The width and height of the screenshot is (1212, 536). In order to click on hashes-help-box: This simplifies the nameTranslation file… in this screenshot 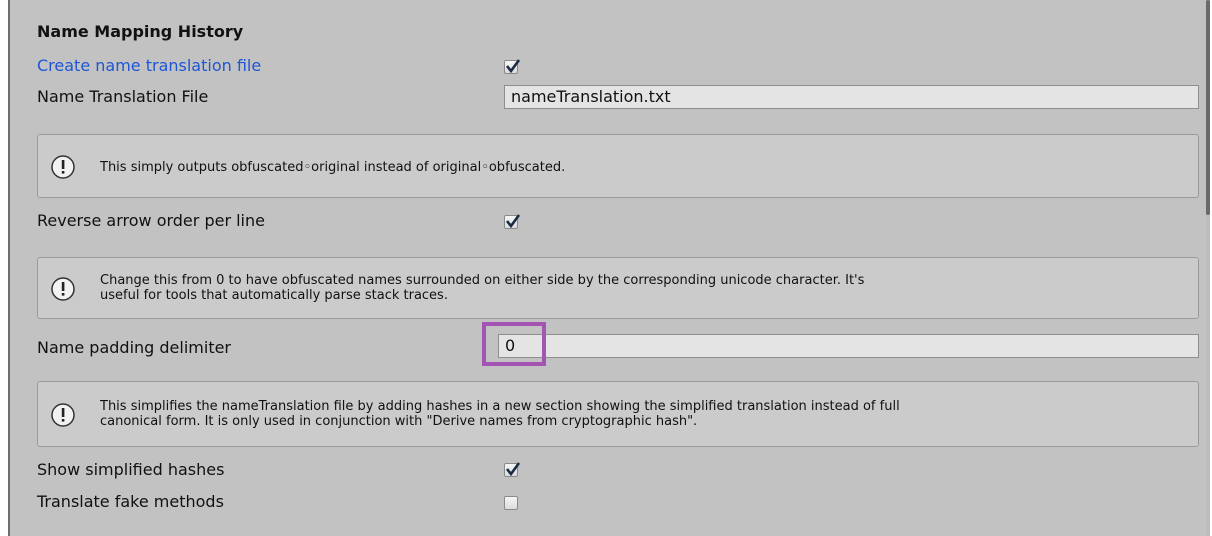, I will do `click(618, 414)`.